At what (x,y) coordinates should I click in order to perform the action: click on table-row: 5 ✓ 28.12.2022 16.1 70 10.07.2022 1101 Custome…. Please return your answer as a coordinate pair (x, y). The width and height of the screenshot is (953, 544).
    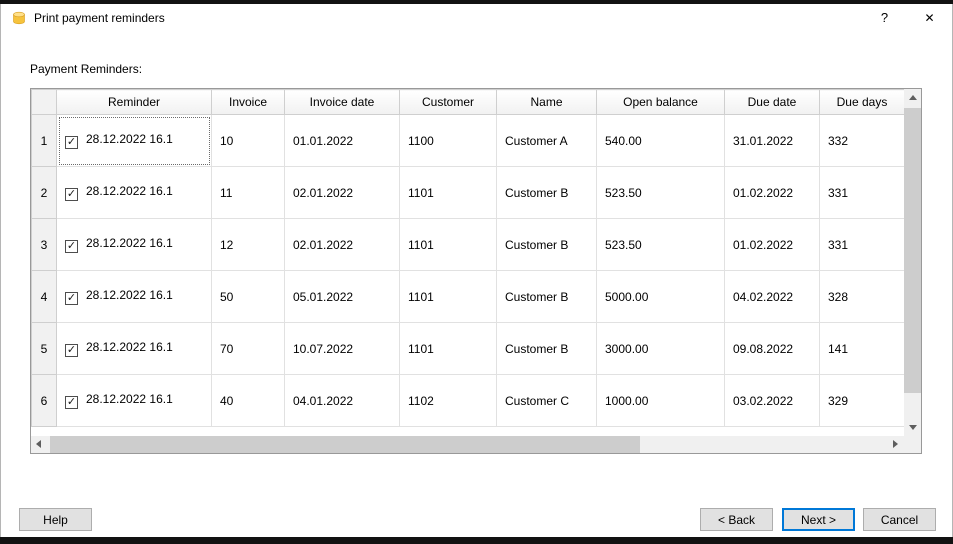
    Looking at the image, I should click on (467, 348).